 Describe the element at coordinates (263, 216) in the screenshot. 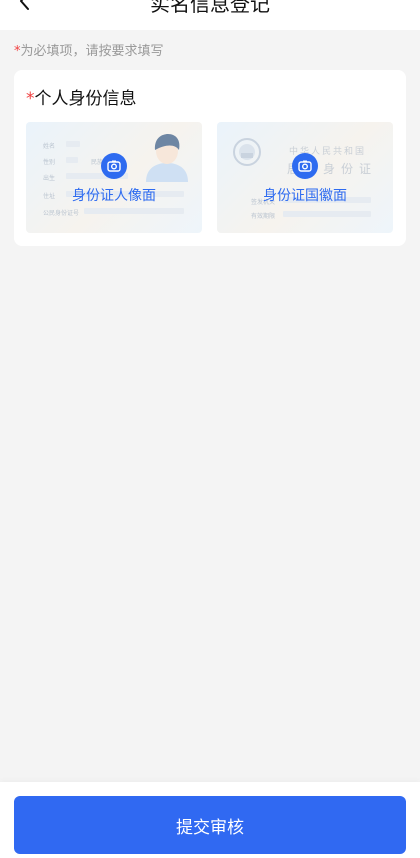

I see `field-label-validity: 有效期限` at that location.